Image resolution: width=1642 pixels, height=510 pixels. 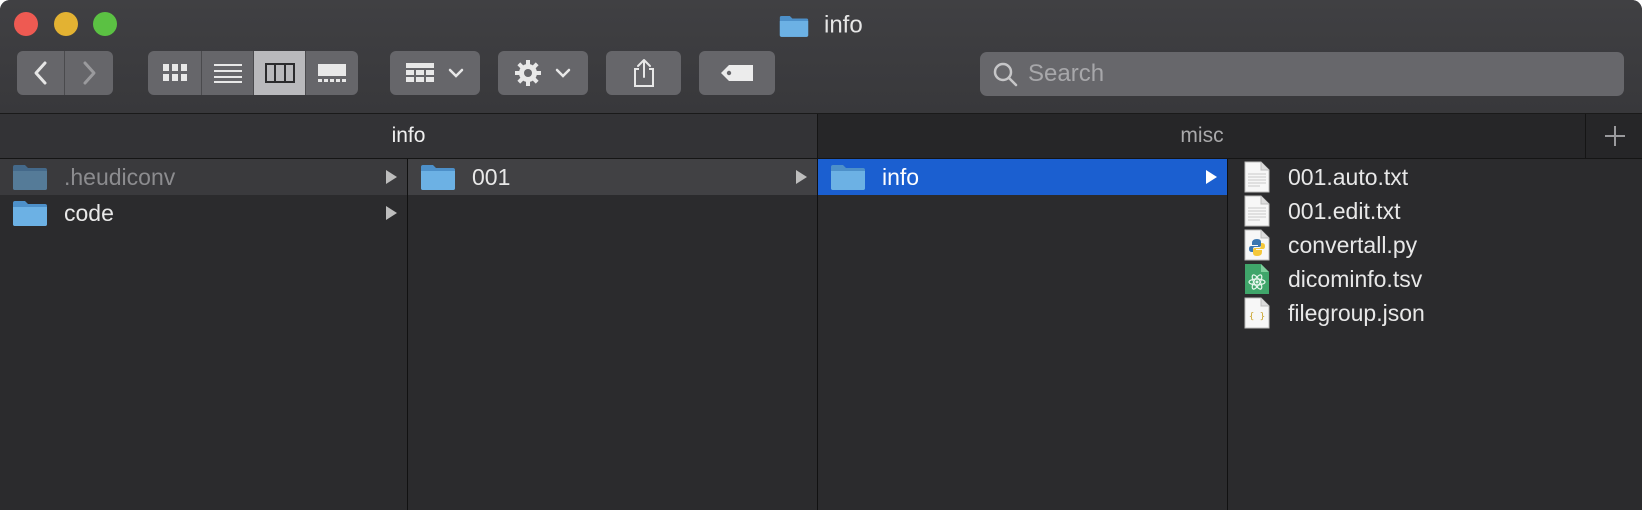 I want to click on column-view-icon, so click(x=279, y=73).